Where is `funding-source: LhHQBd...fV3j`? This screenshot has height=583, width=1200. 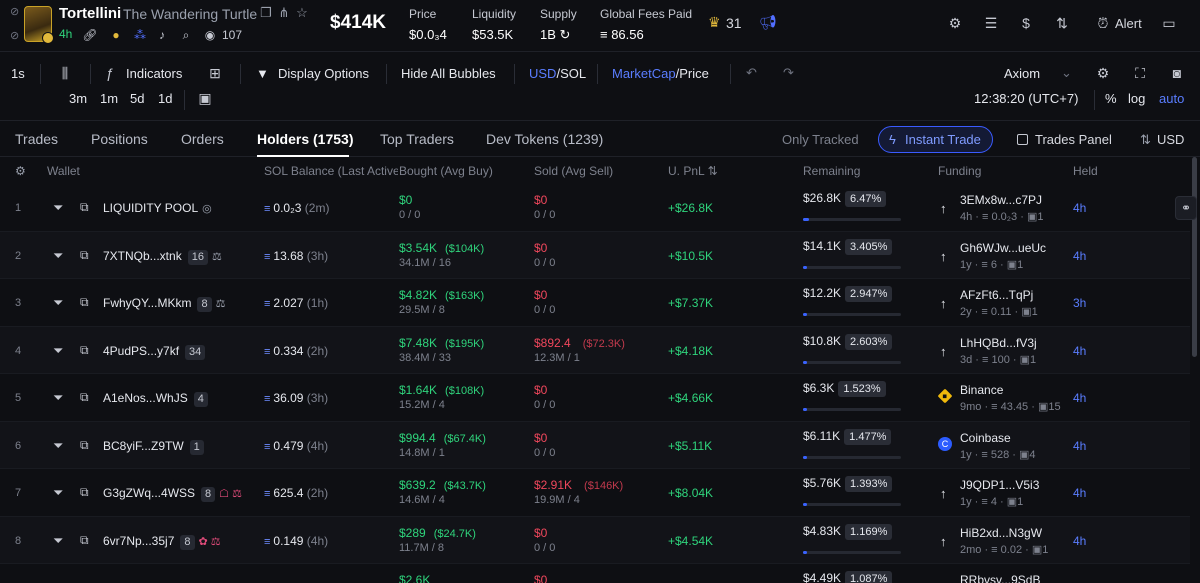 funding-source: LhHQBd...fV3j is located at coordinates (998, 343).